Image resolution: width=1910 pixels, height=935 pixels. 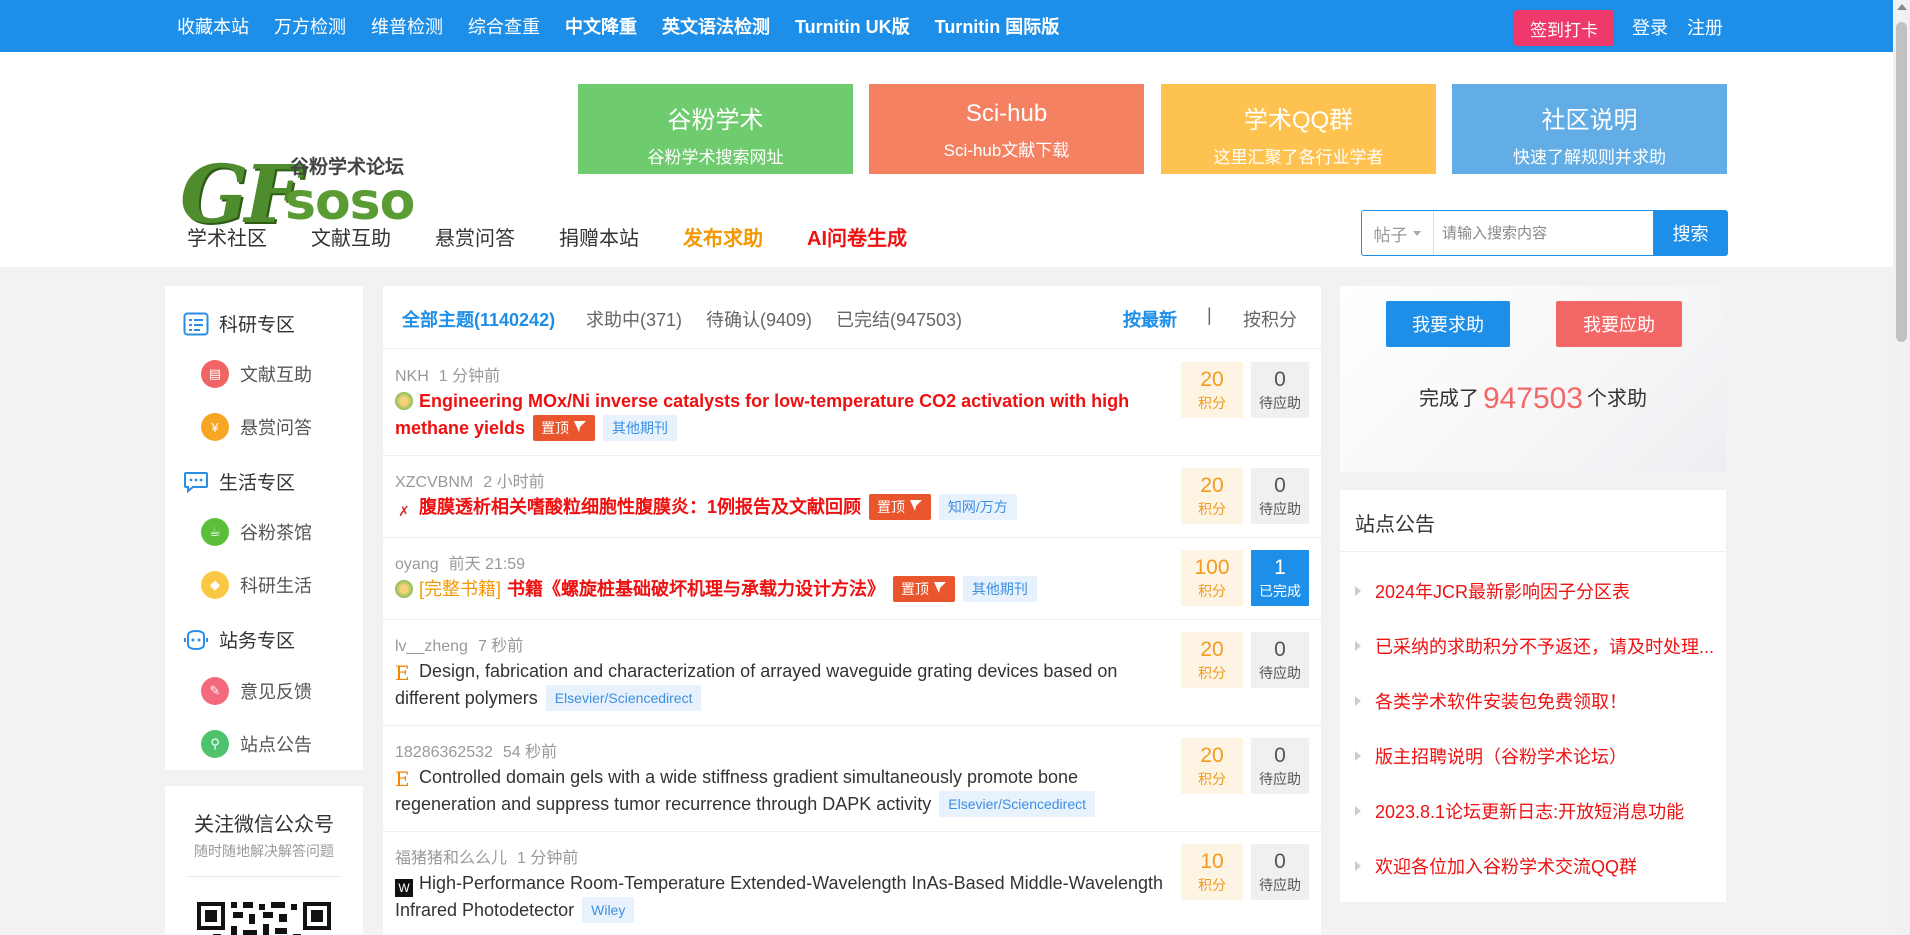 I want to click on thread-author: NKH, so click(x=412, y=376).